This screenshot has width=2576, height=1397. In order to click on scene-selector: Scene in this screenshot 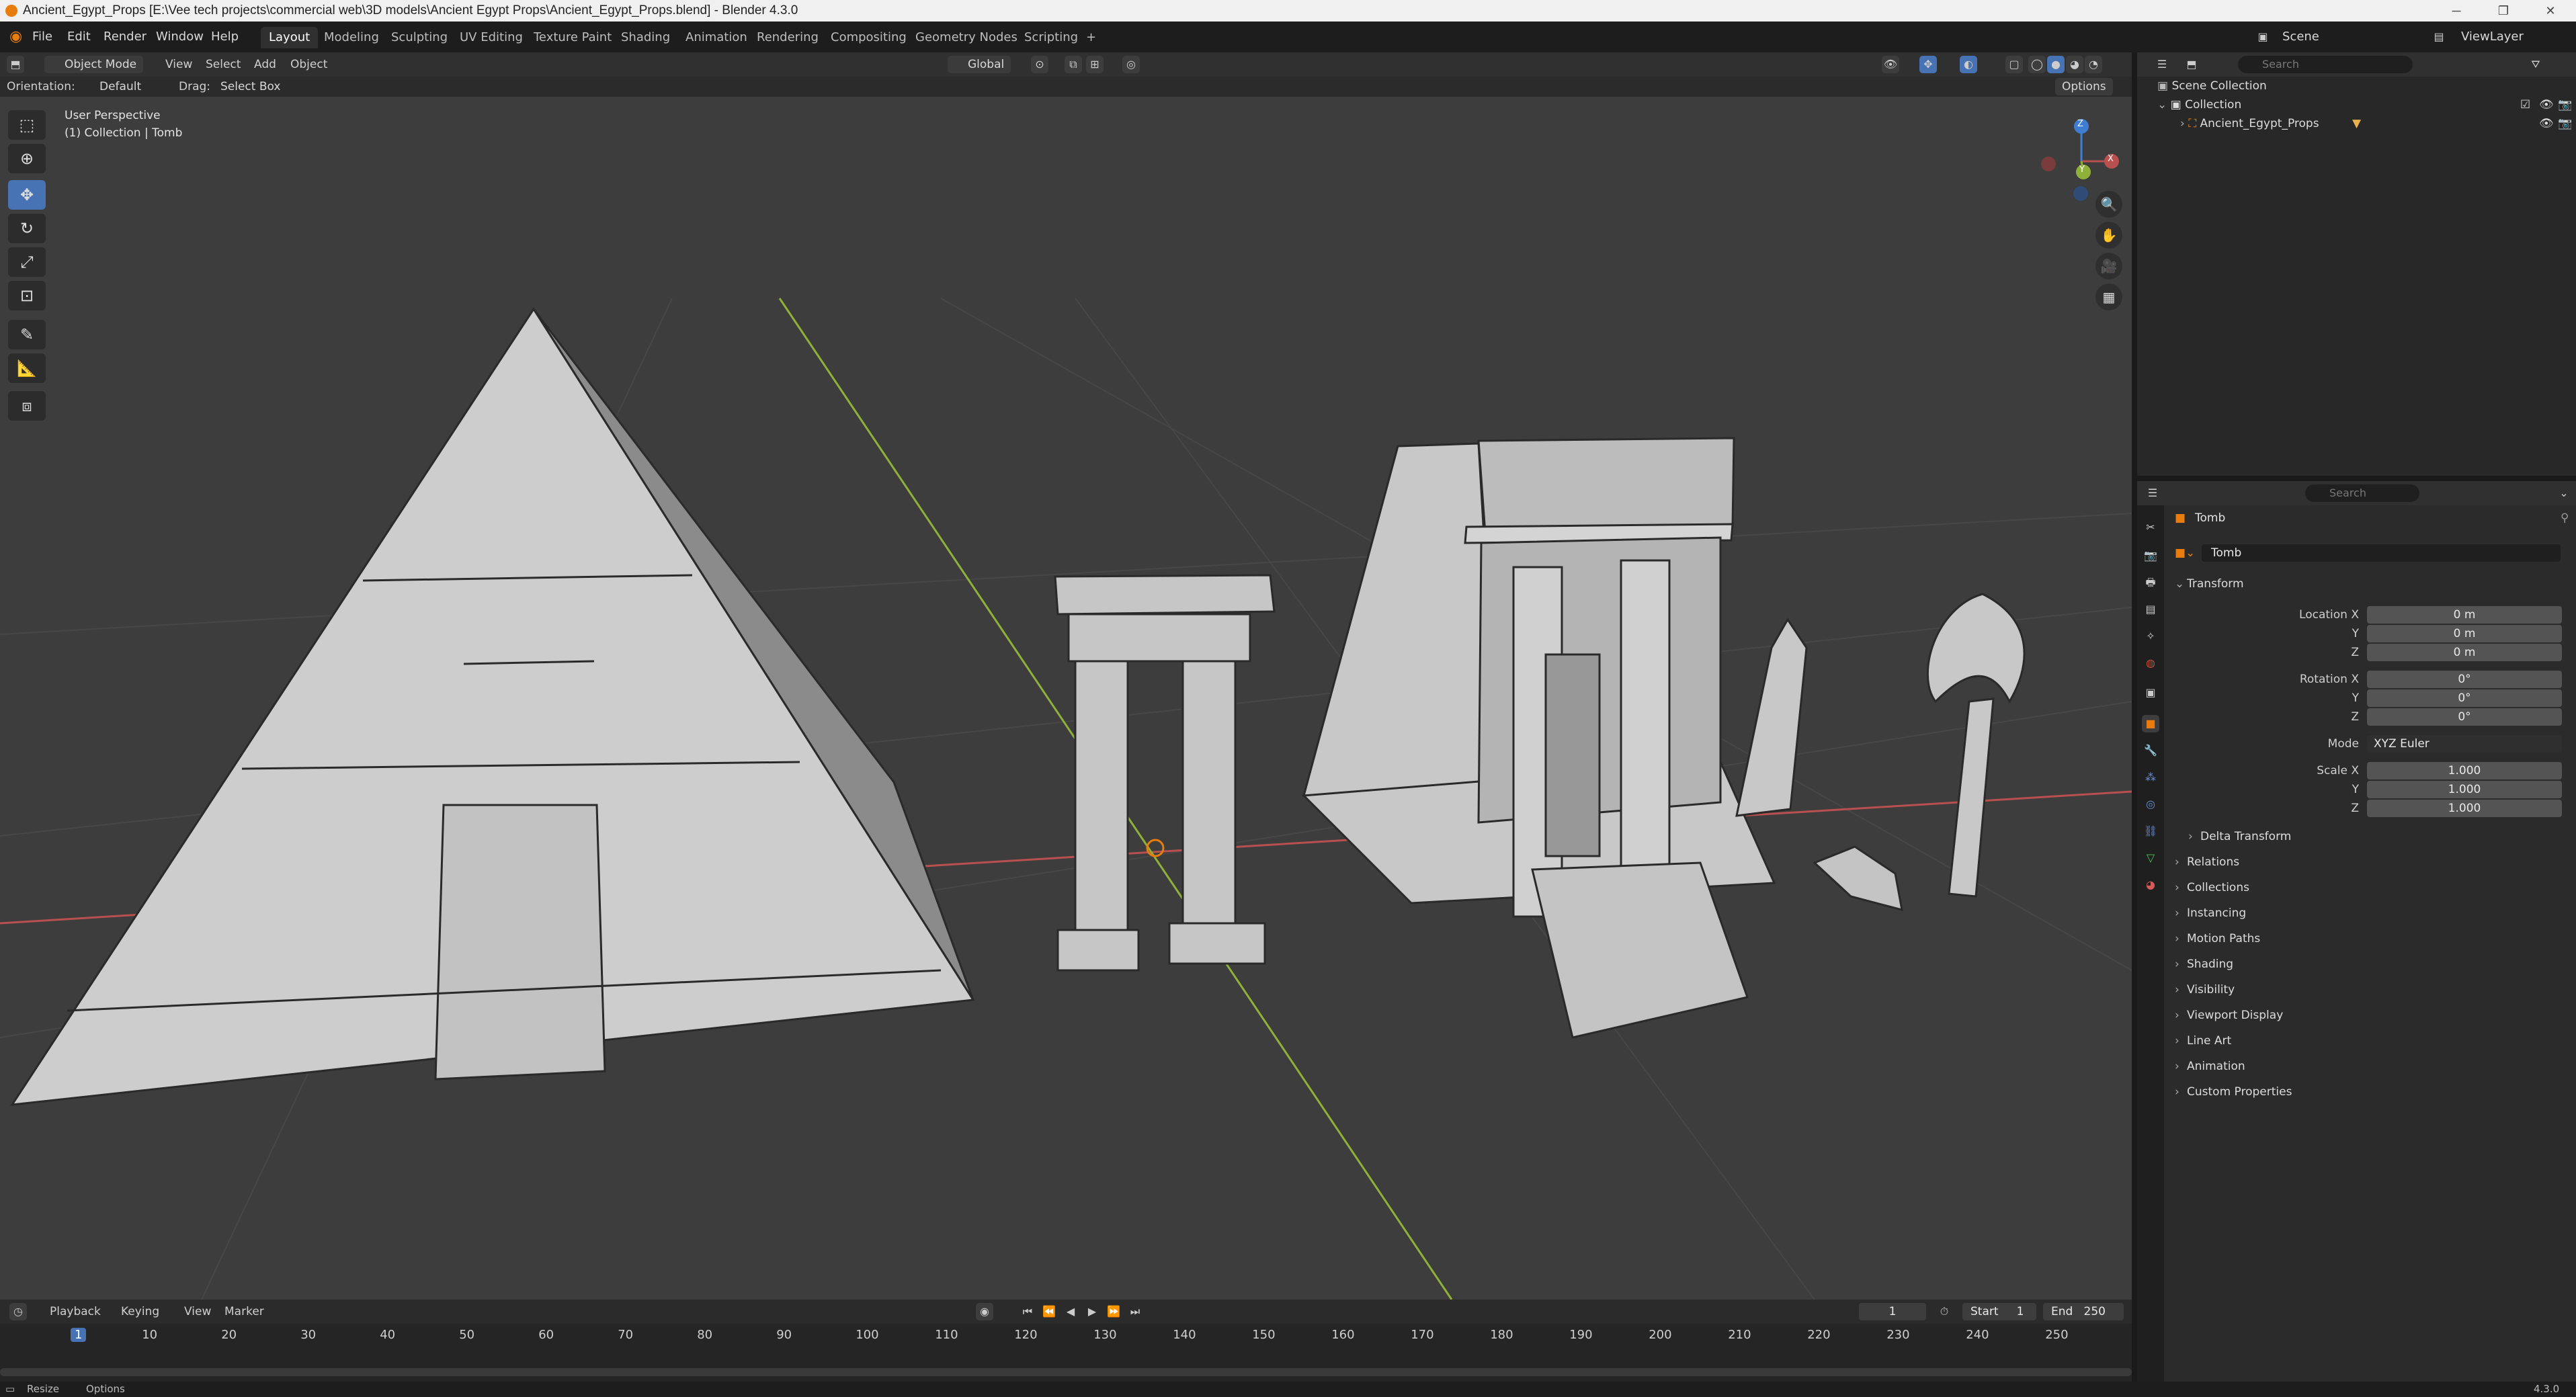, I will do `click(2301, 37)`.